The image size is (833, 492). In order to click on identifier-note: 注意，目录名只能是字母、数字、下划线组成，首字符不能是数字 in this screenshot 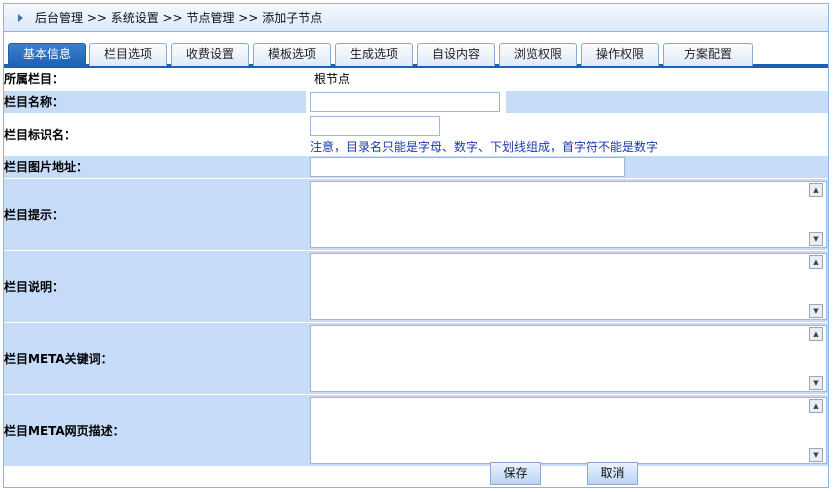, I will do `click(484, 146)`.